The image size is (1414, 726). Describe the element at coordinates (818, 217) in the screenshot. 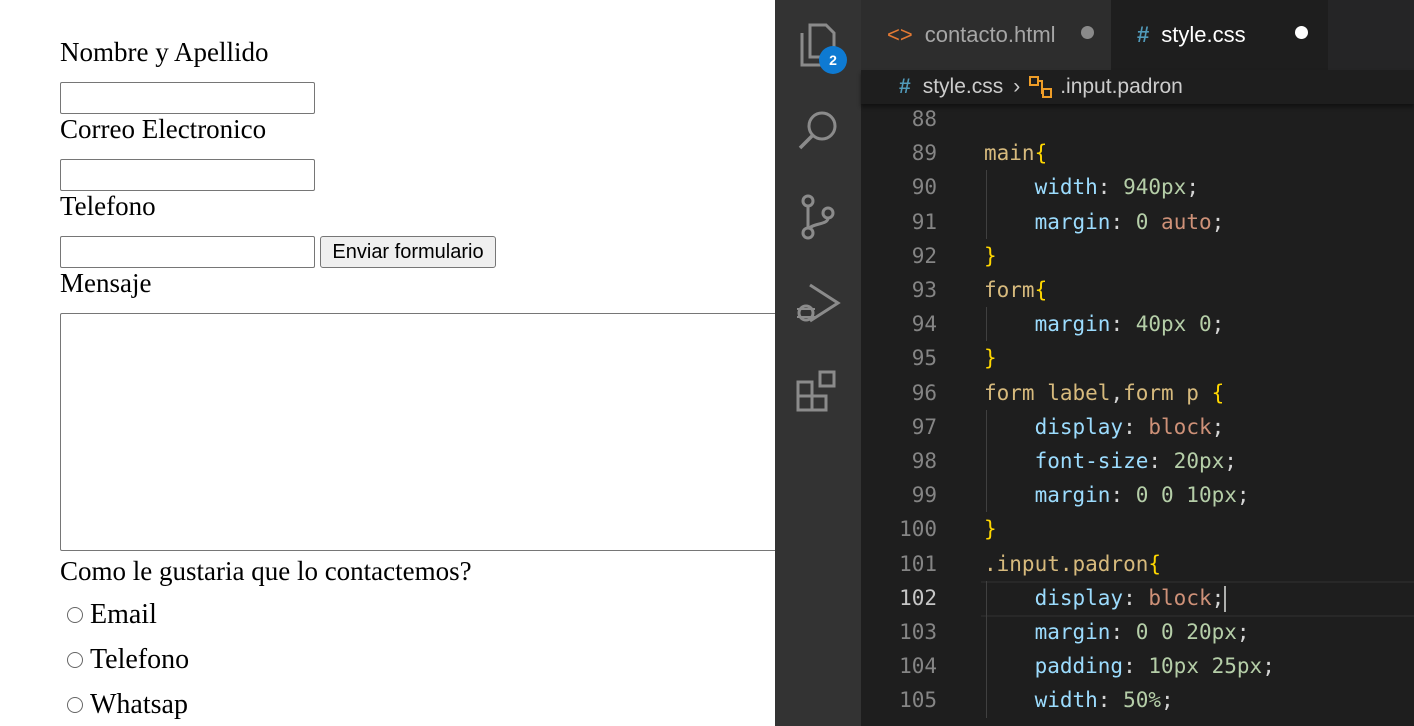

I see `source-control-icon` at that location.